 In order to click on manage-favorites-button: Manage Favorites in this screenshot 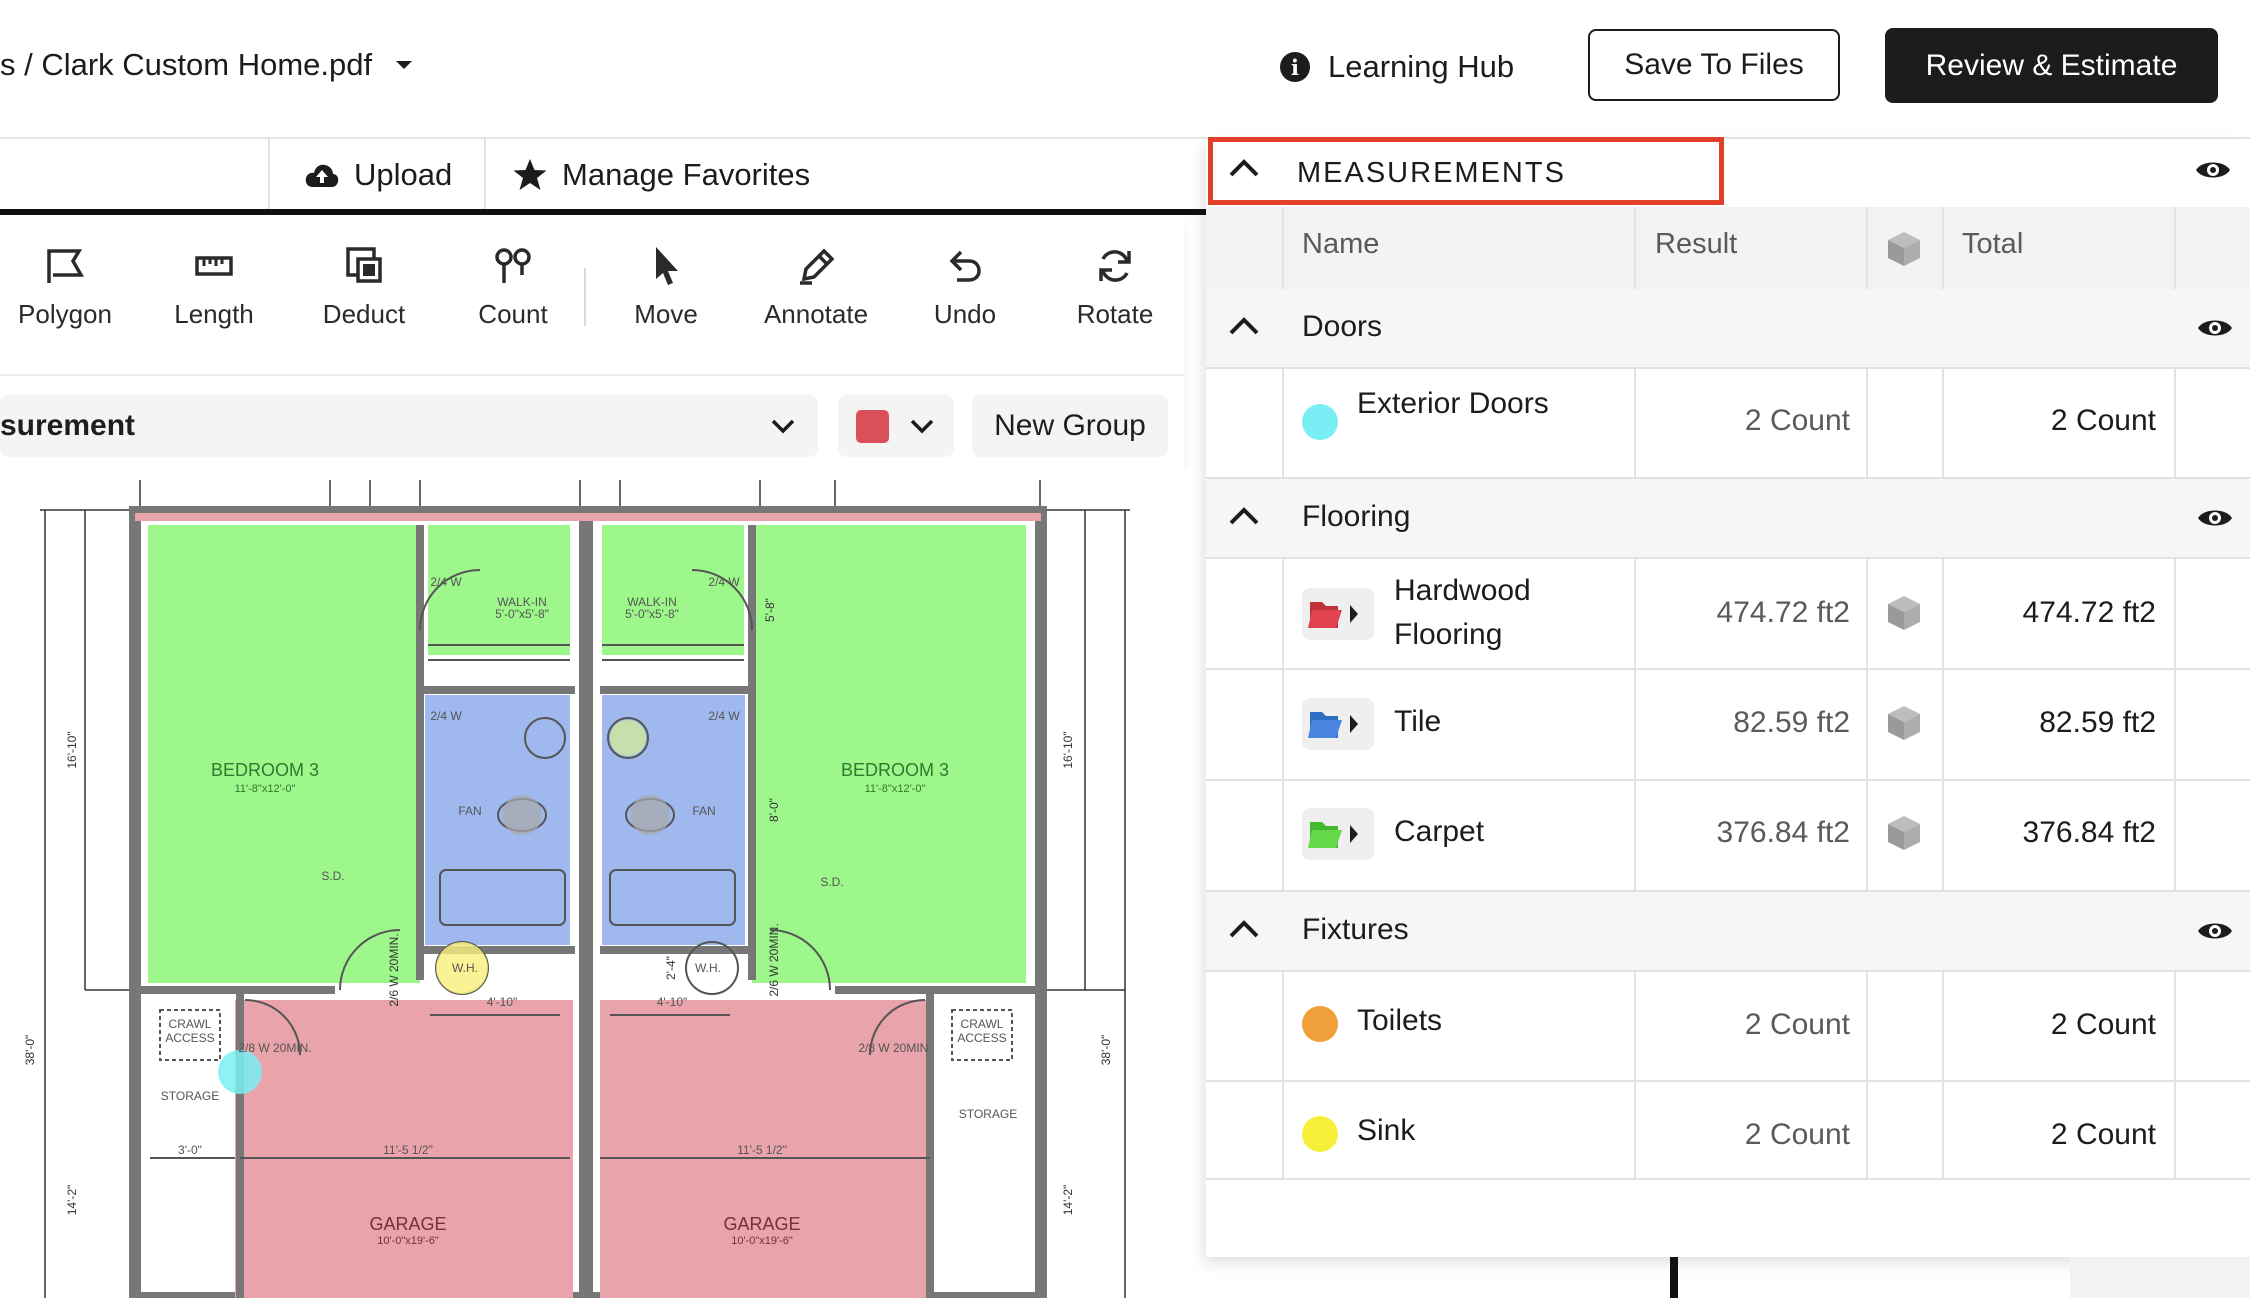, I will do `click(661, 175)`.